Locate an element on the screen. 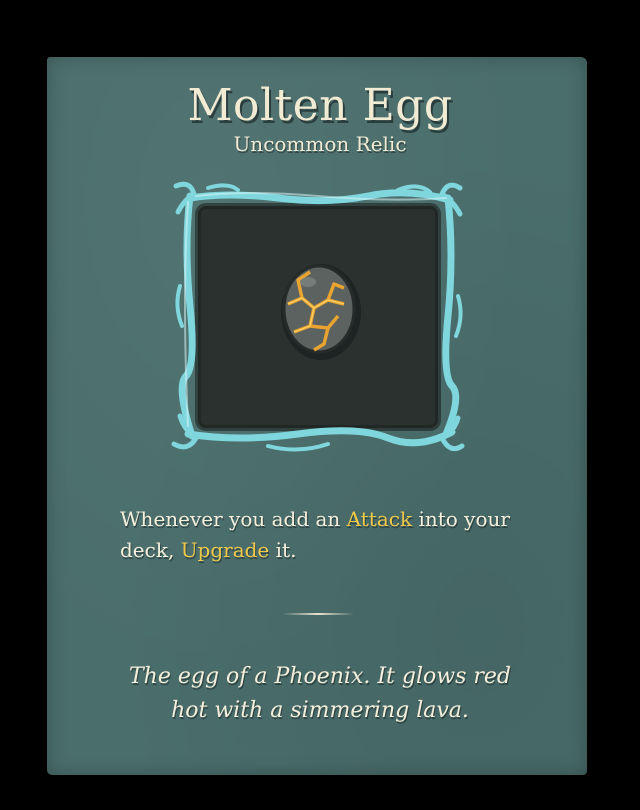 This screenshot has height=810, width=640. flavor-line-2: hot with a simmering lava. is located at coordinates (320, 710).